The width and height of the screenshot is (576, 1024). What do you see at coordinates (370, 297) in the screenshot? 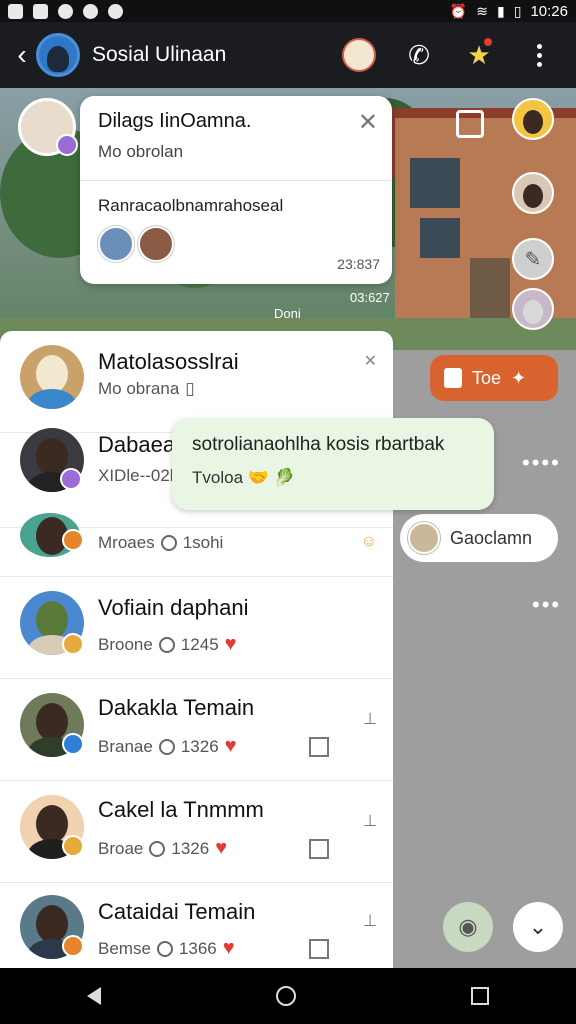
I see `timestamp: 03:627` at bounding box center [370, 297].